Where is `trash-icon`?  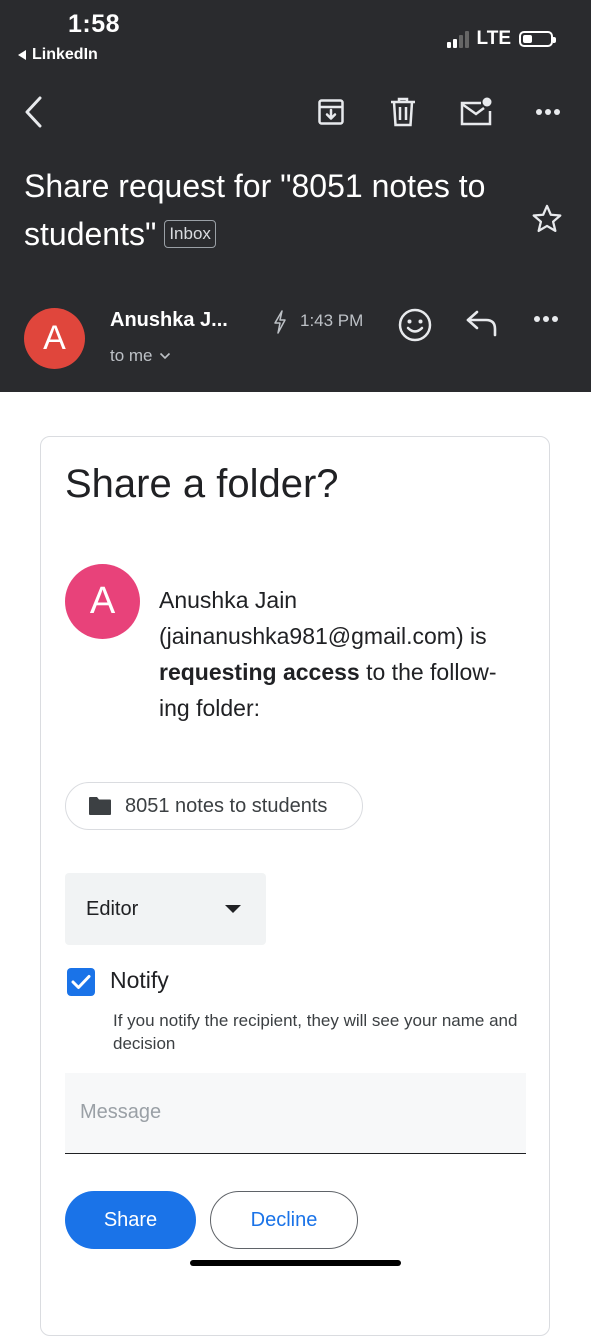 trash-icon is located at coordinates (403, 112).